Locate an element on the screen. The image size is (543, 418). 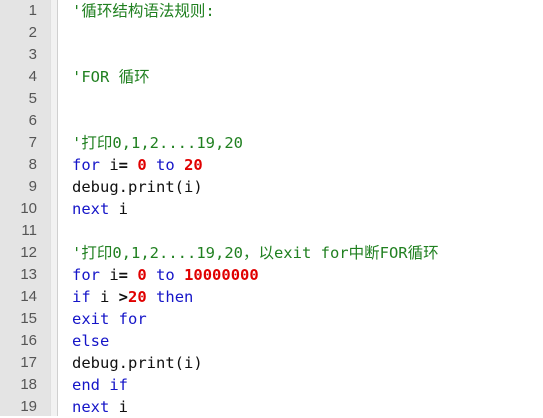
code-token-keyword: exit for is located at coordinates (109, 319).